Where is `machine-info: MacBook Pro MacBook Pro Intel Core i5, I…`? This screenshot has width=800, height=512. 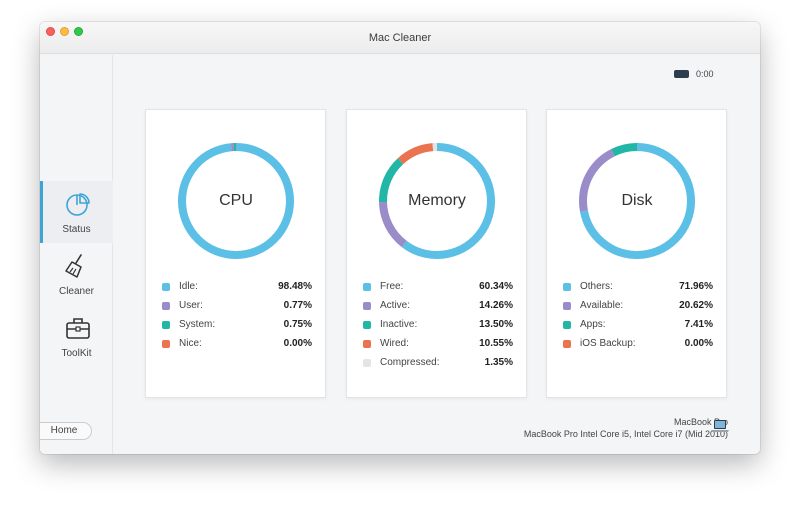
machine-info: MacBook Pro MacBook Pro Intel Core i5, I… is located at coordinates (626, 428).